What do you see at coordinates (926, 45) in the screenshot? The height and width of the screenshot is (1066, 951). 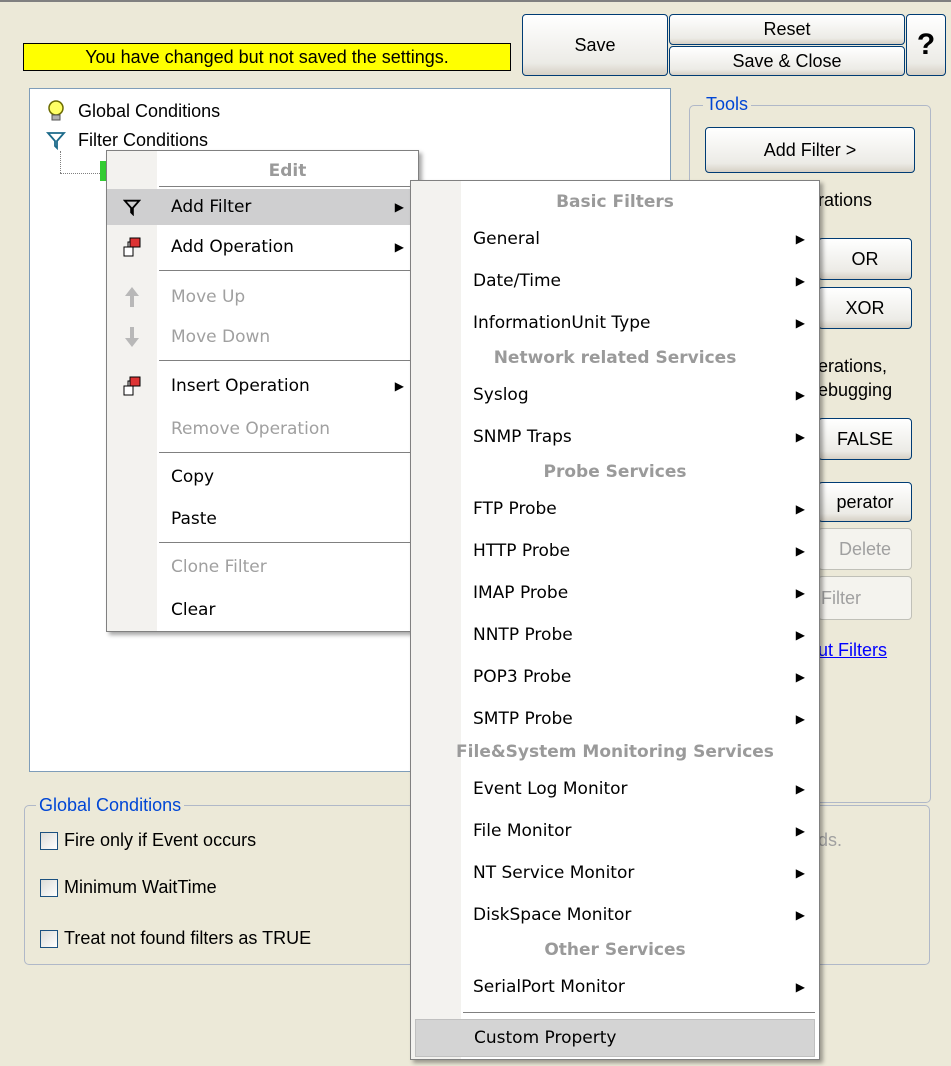 I see `help-button: ?` at bounding box center [926, 45].